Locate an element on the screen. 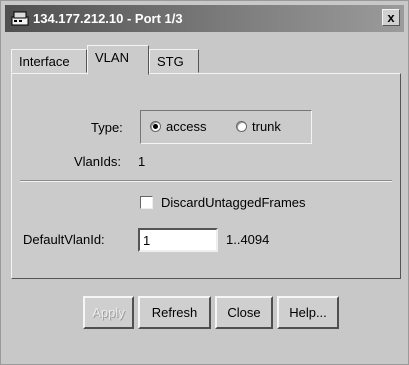  access-radio-label: access is located at coordinates (186, 126).